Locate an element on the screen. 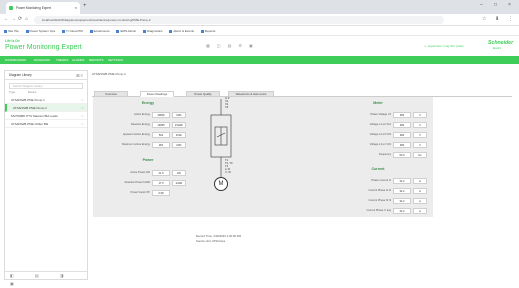  settings-icon: ⚙ is located at coordinates (243, 45).